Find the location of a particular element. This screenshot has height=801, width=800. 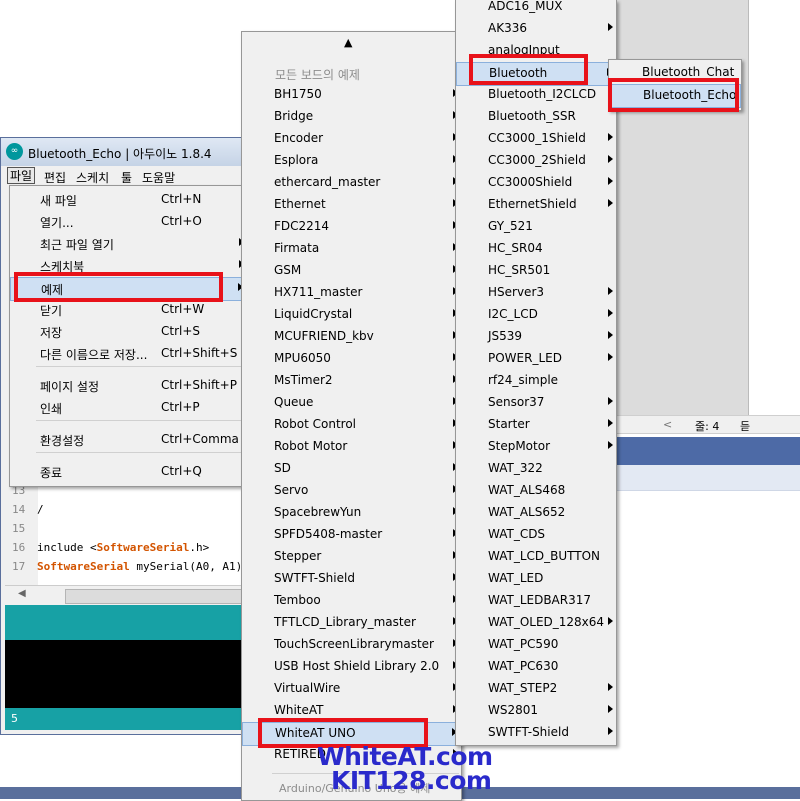

examples-item-mcufriend-kbv: MCUFRIEND_kbv is located at coordinates (351, 337).